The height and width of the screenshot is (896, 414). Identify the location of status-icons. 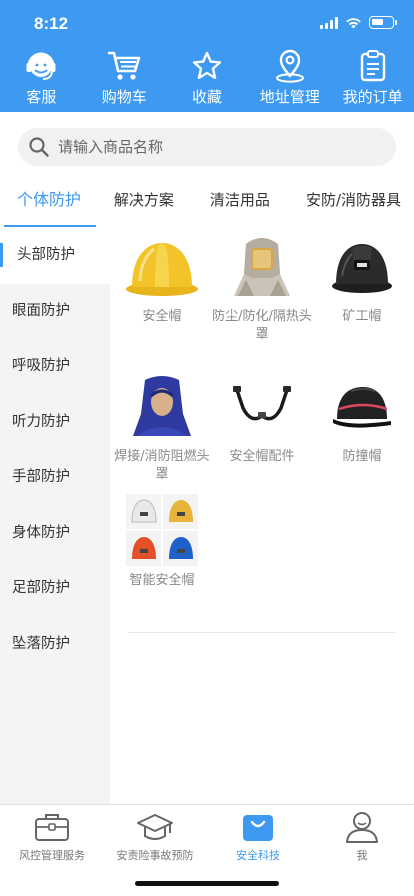
(358, 22).